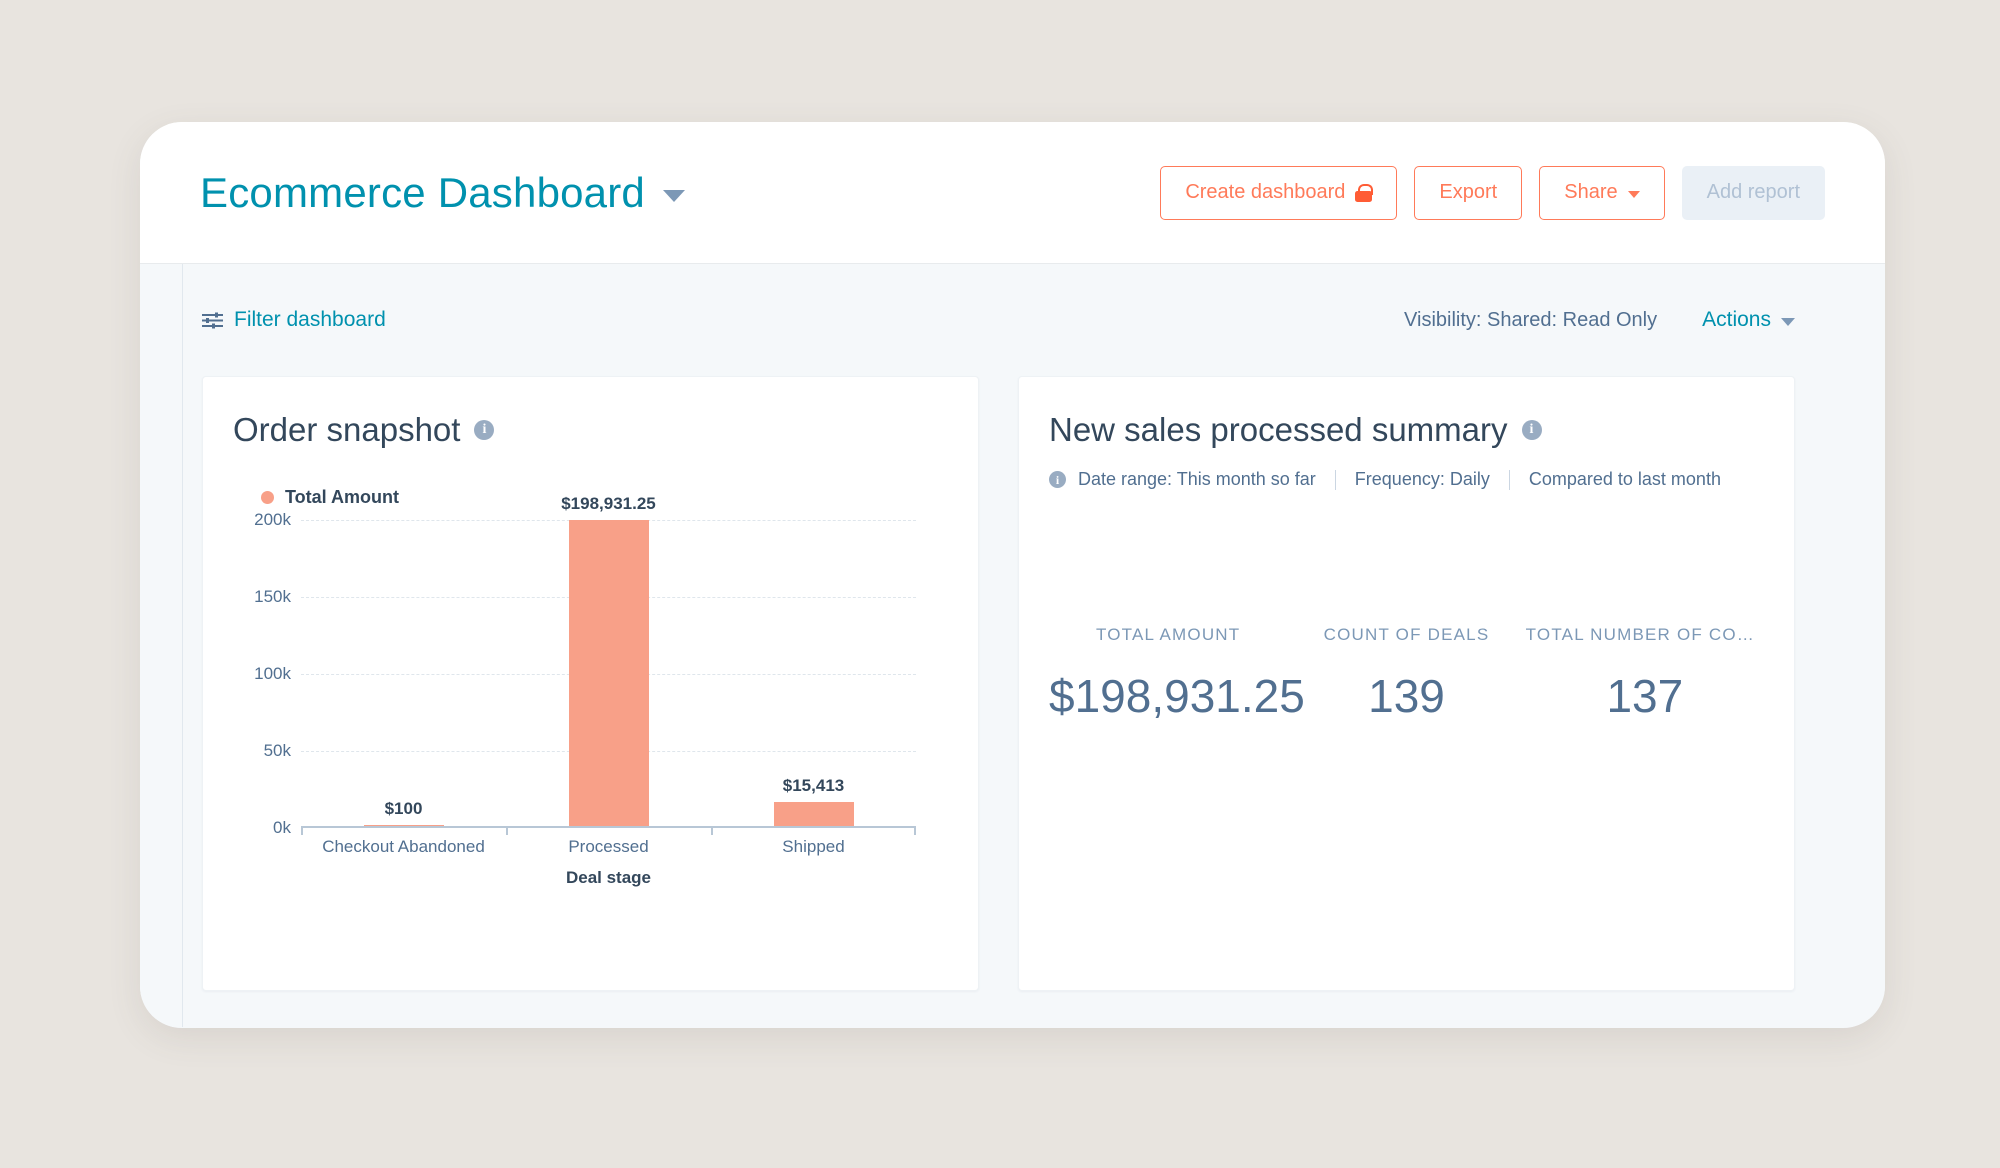  I want to click on x-axis-title: Deal stage, so click(608, 877).